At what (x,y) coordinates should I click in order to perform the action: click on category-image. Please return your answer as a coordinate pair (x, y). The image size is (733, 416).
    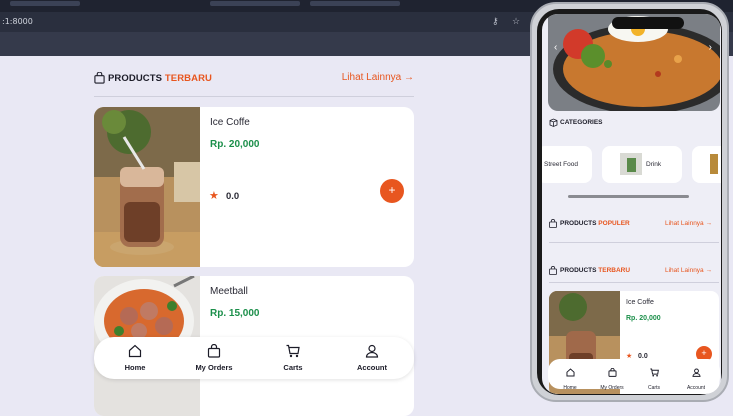
    Looking at the image, I should click on (714, 164).